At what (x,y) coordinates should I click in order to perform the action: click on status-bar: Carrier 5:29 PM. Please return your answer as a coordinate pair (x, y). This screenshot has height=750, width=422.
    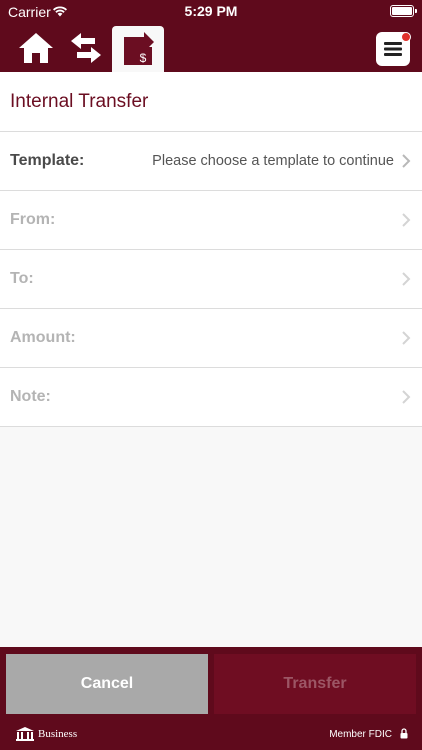
    Looking at the image, I should click on (211, 12).